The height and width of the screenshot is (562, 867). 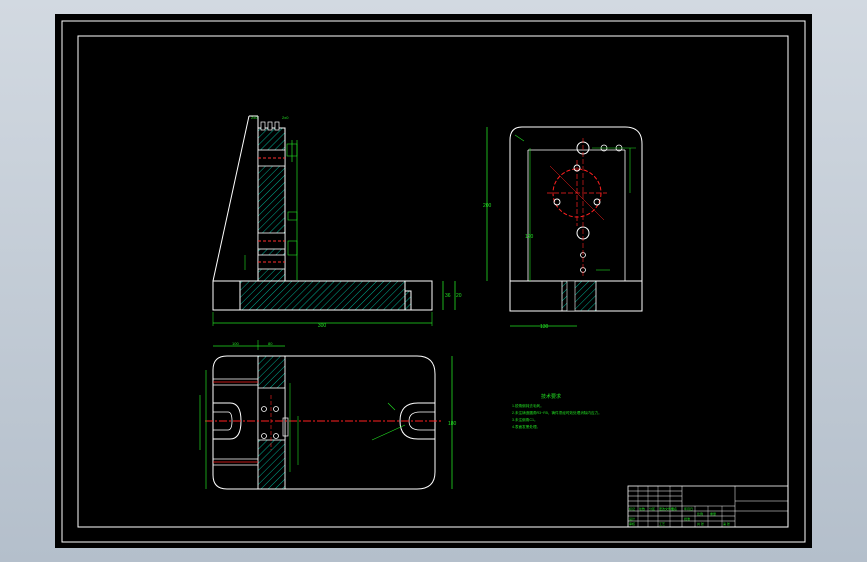 I want to click on title-cell-10: 批准, so click(x=687, y=518).